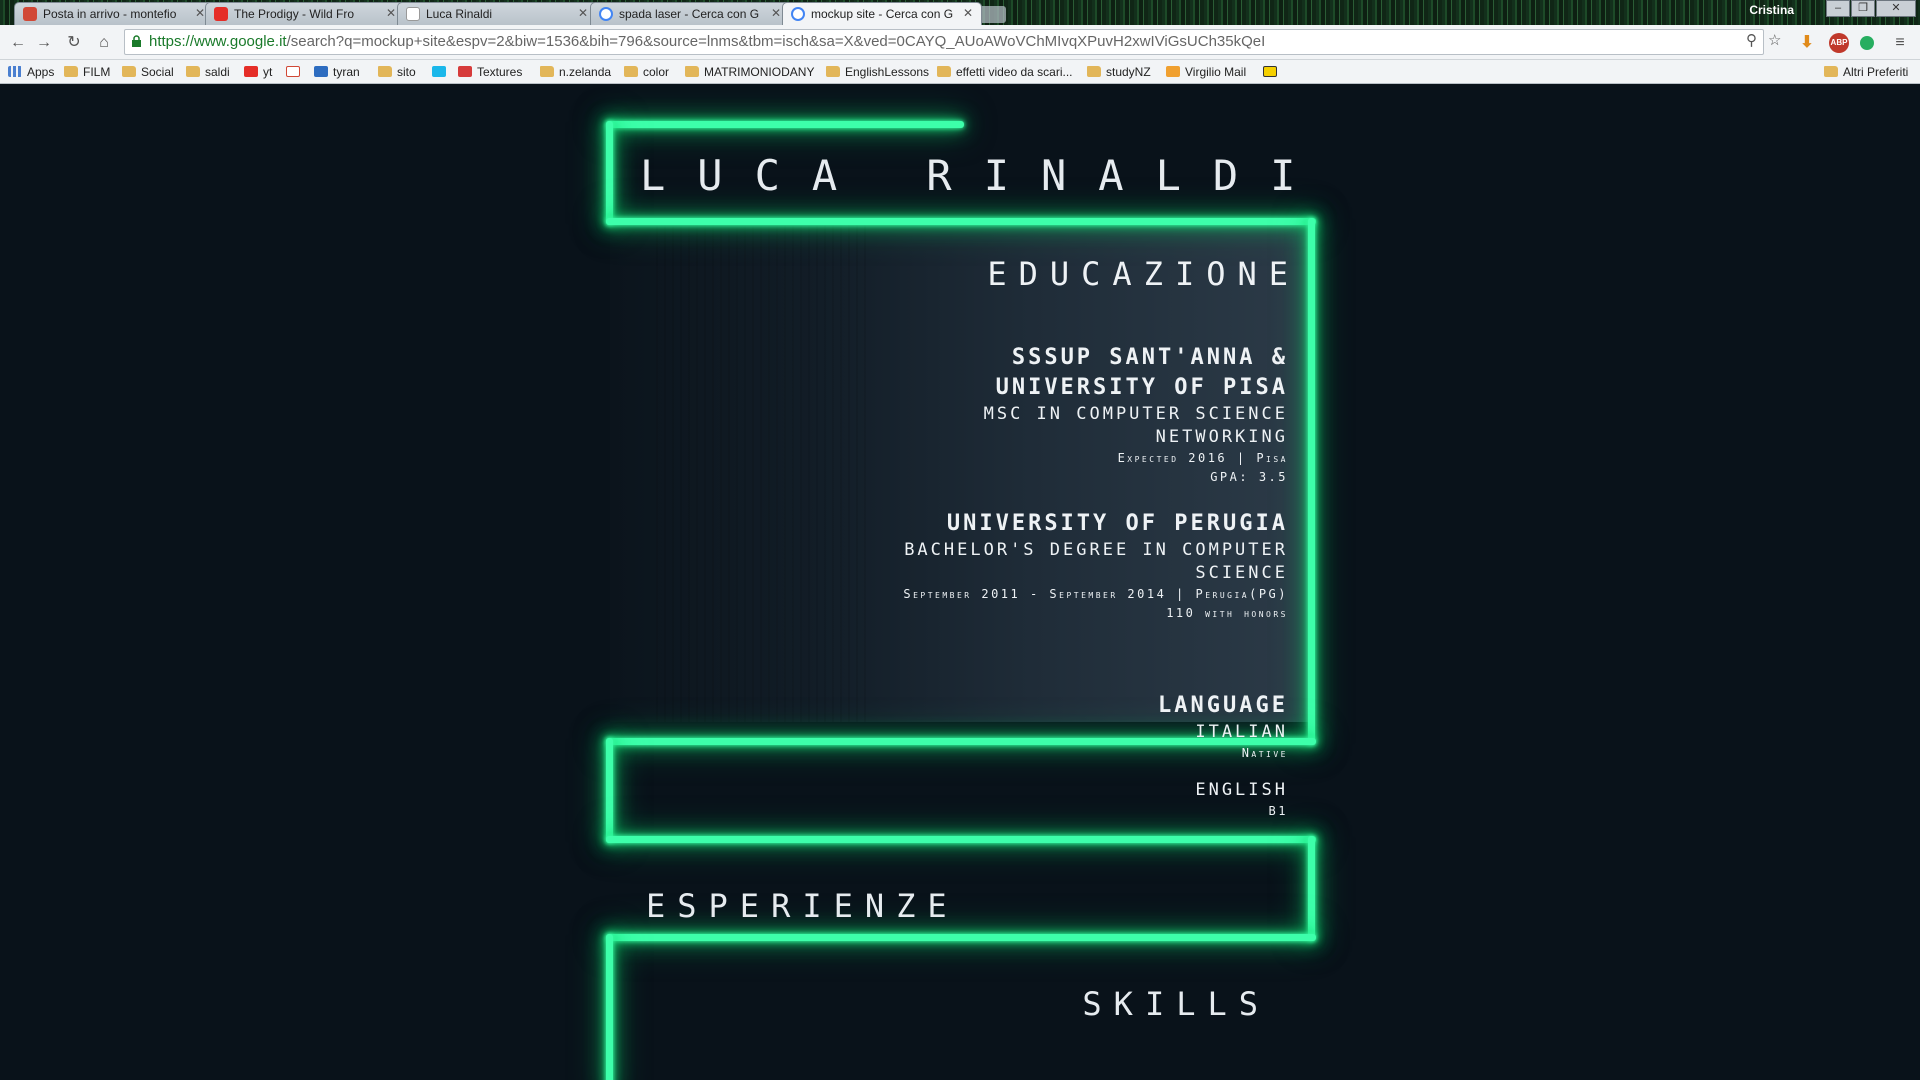 Image resolution: width=1920 pixels, height=1080 pixels. Describe the element at coordinates (459, 14) in the screenshot. I see `tab-label: Luca Rinaldi` at that location.